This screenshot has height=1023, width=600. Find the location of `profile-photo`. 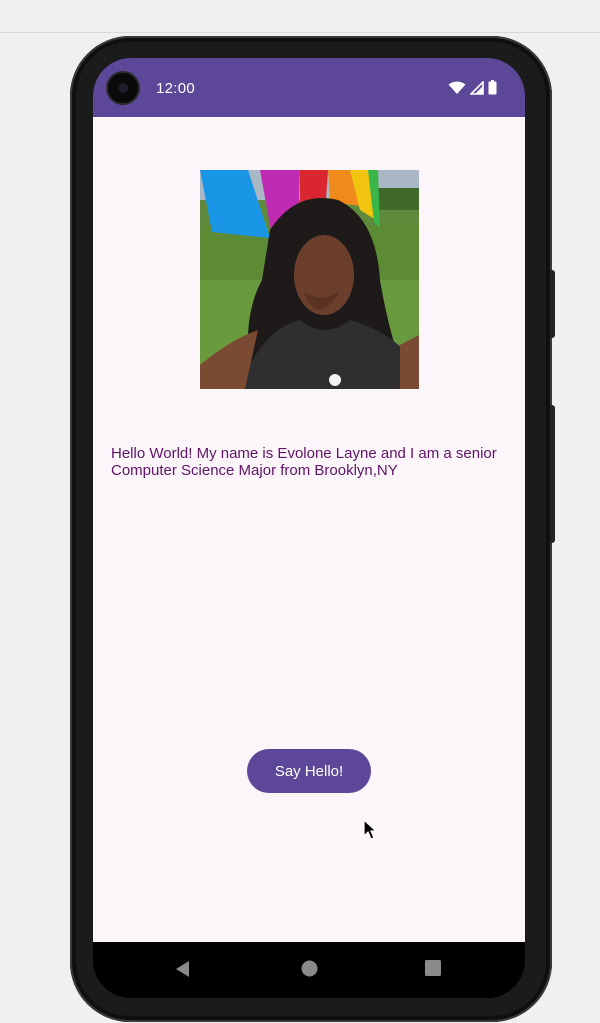

profile-photo is located at coordinates (309, 279).